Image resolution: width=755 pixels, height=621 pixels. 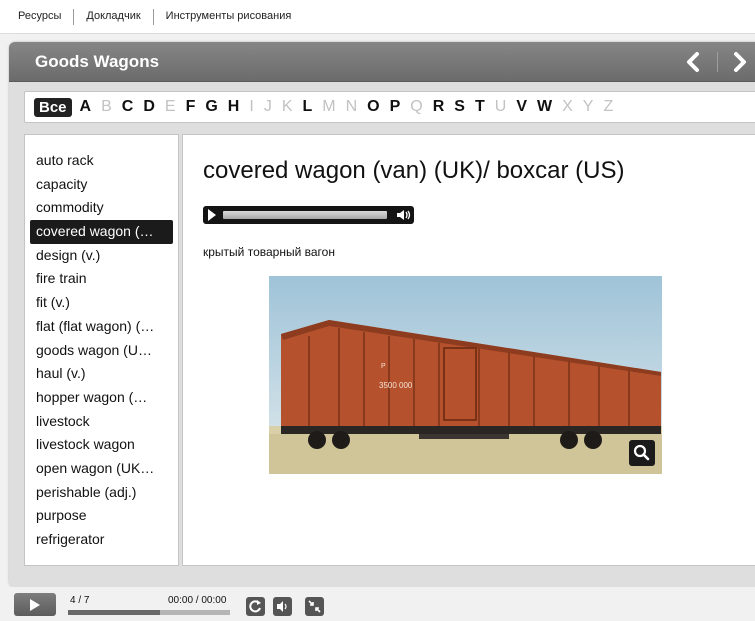 I want to click on letter-y: Y, so click(x=588, y=106).